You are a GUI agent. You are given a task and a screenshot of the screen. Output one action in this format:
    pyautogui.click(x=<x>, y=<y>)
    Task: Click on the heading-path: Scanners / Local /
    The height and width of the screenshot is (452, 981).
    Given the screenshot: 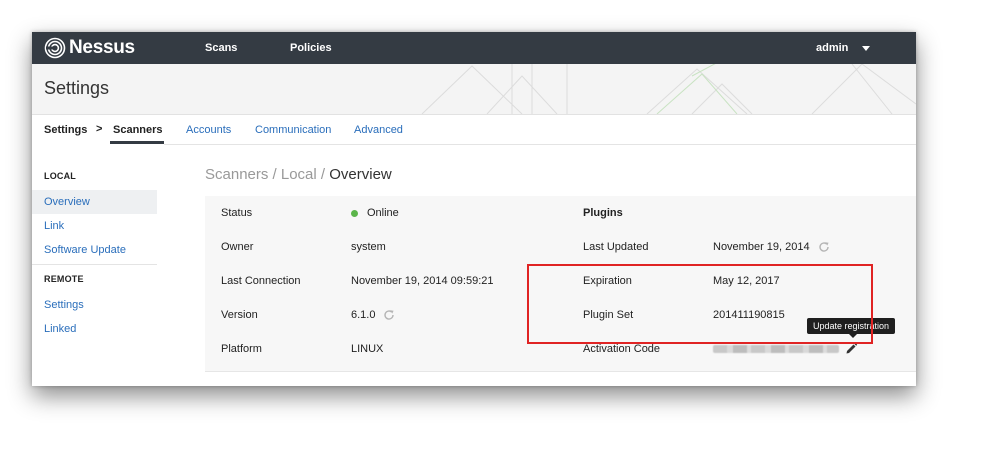 What is the action you would take?
    pyautogui.click(x=267, y=174)
    